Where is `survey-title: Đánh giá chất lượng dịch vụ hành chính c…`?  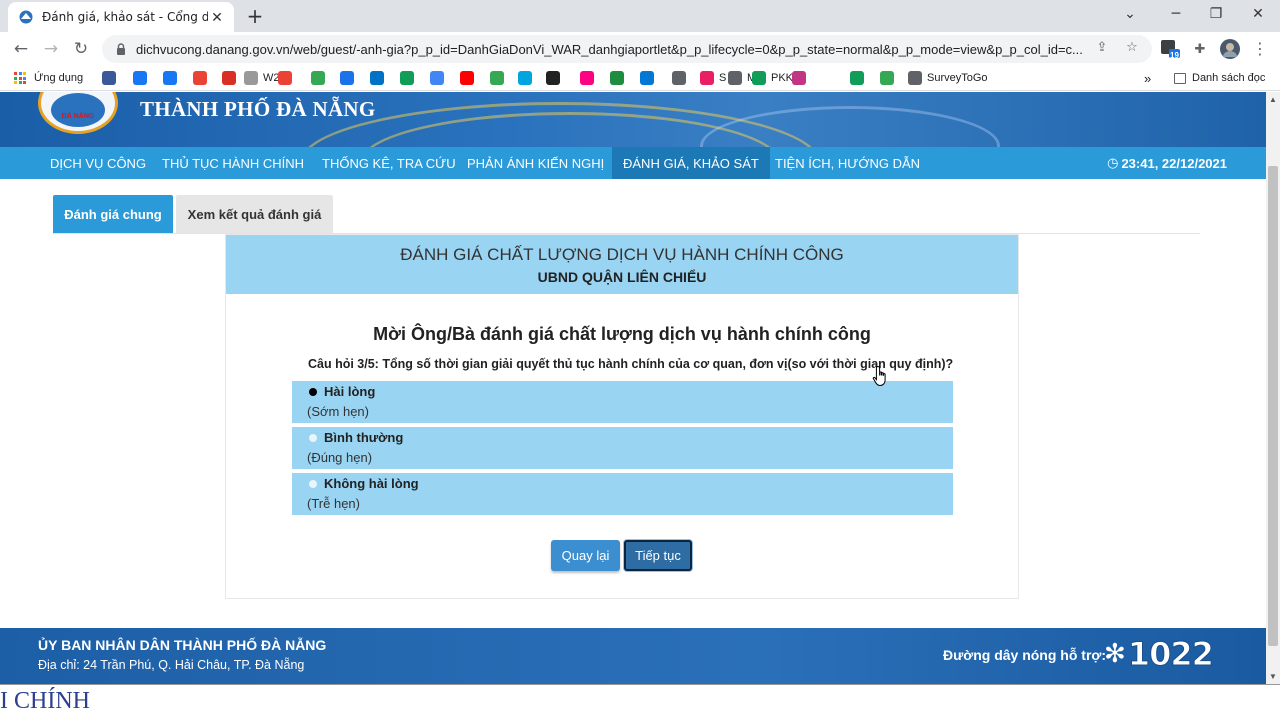 survey-title: Đánh giá chất lượng dịch vụ hành chính c… is located at coordinates (622, 254).